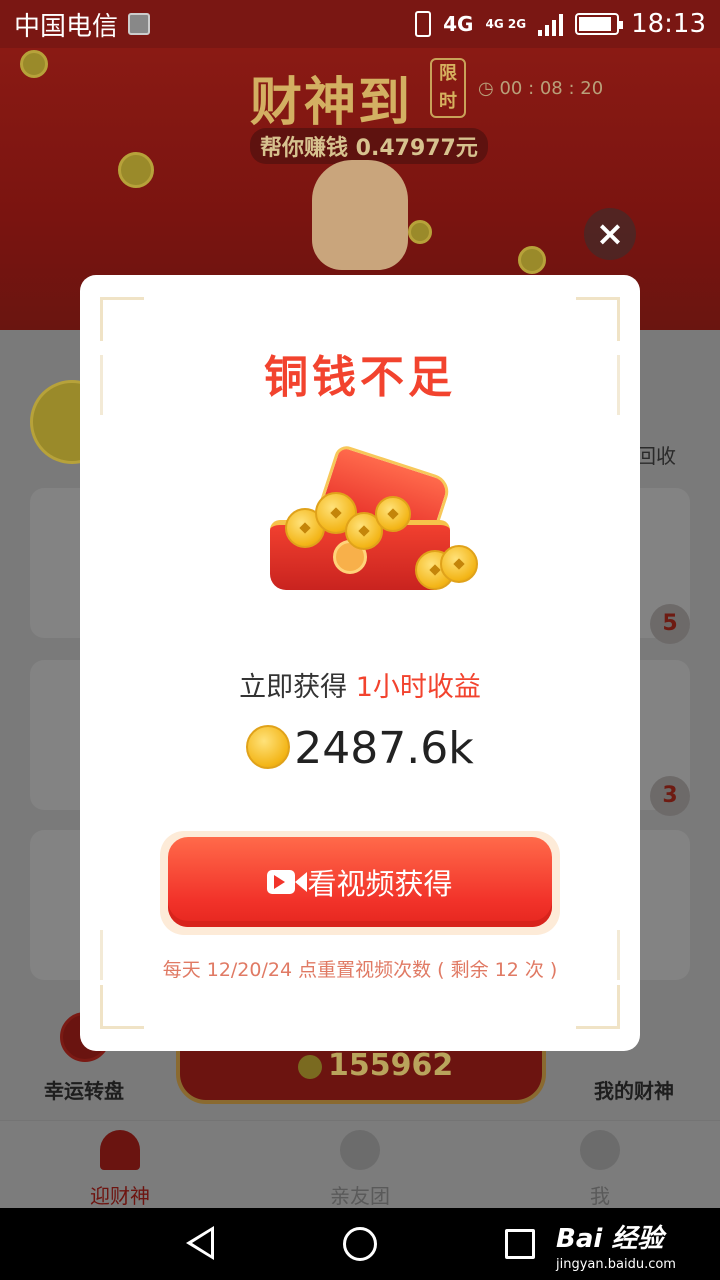  I want to click on dialog-title: 铜钱不足, so click(360, 377).